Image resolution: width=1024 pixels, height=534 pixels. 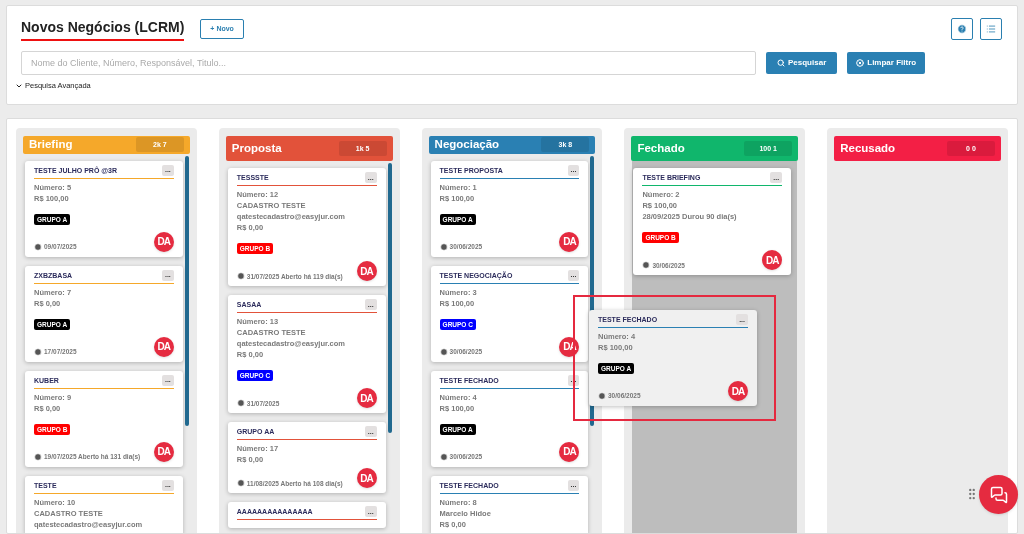 I want to click on help-icon, so click(x=962, y=29).